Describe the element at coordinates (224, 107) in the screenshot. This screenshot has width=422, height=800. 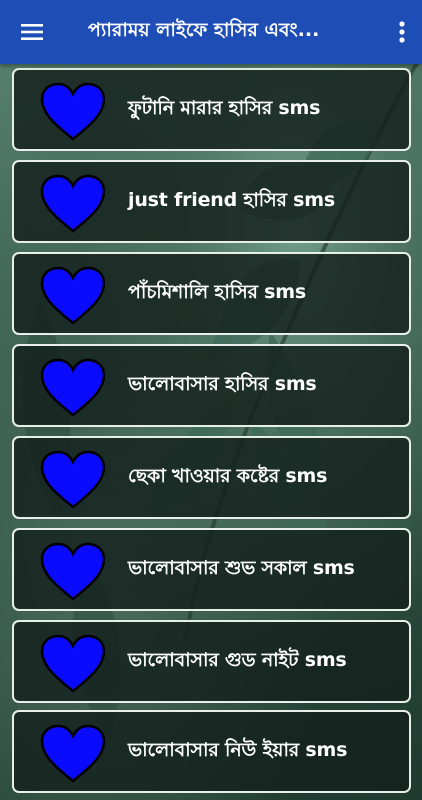
I see `list-item-label: ফুটানি মারার হাসির sms` at that location.